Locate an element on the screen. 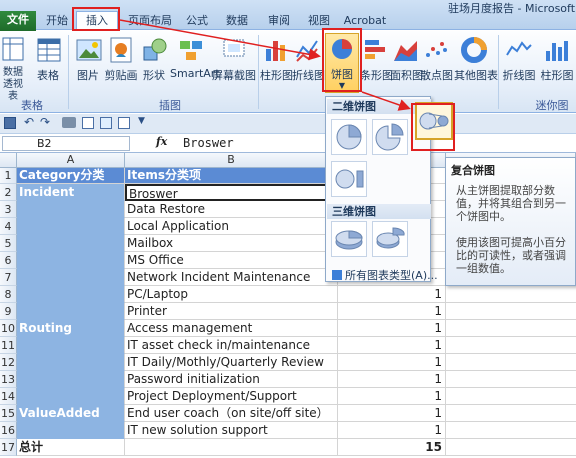  print-icon is located at coordinates (69, 122).